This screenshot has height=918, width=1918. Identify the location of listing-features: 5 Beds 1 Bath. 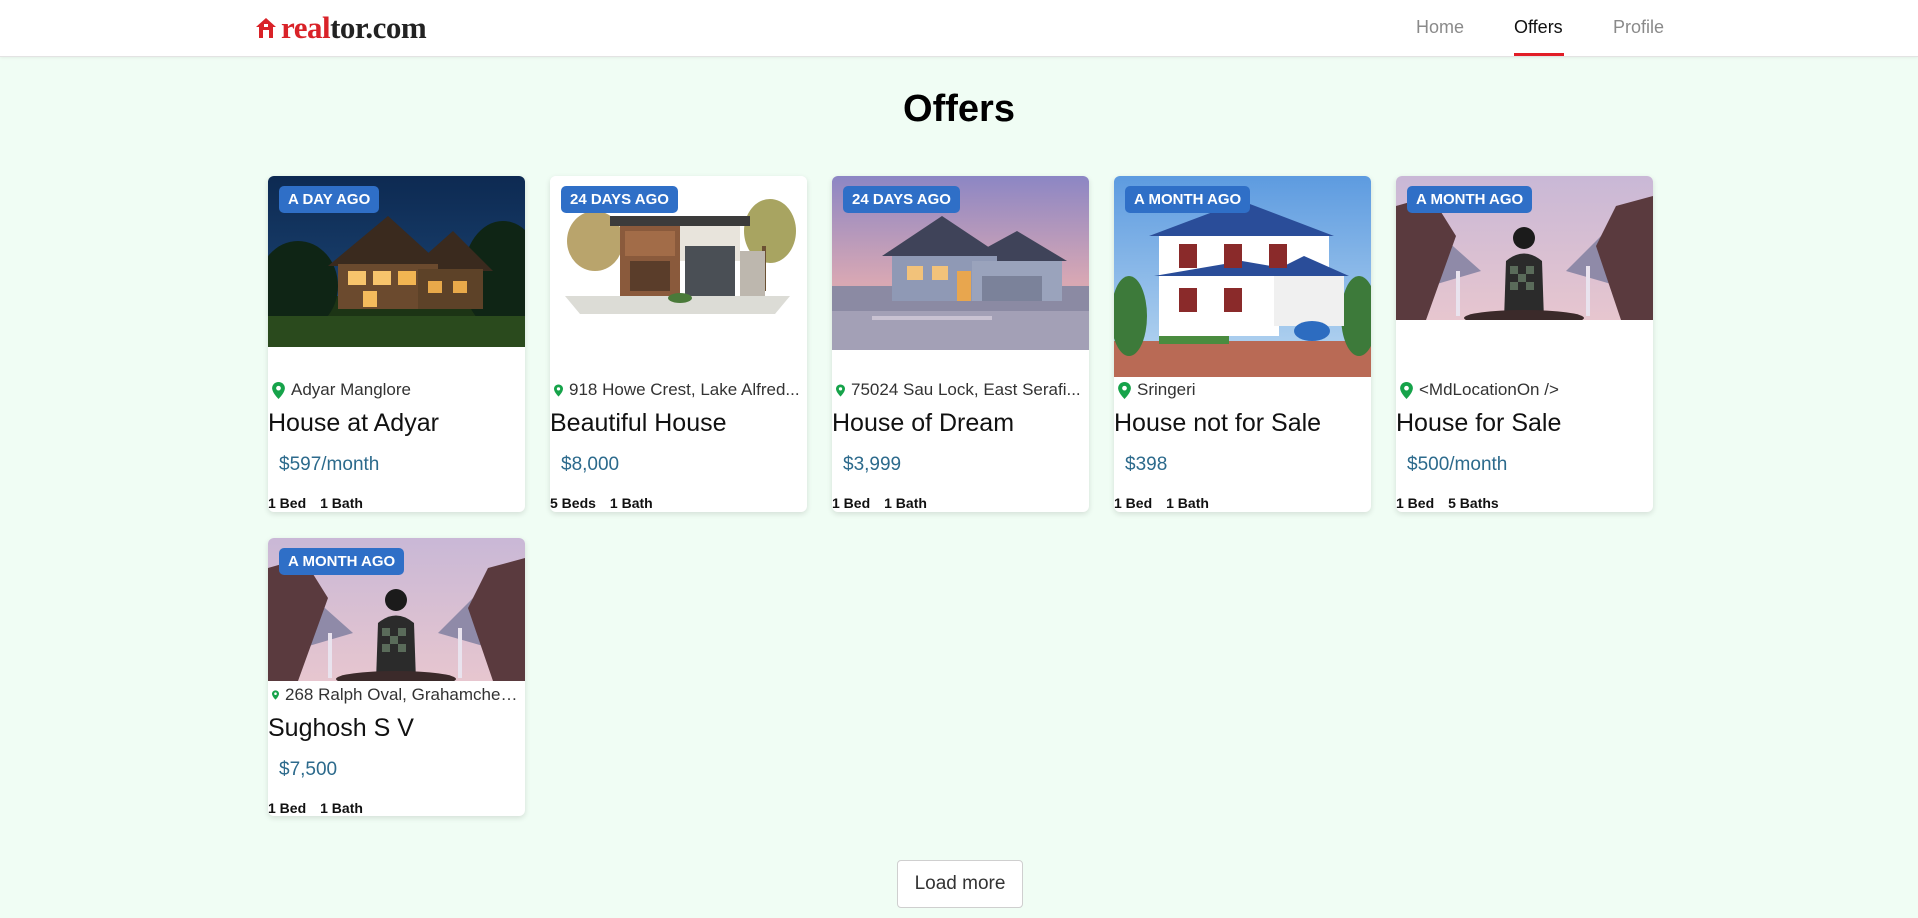
(601, 503).